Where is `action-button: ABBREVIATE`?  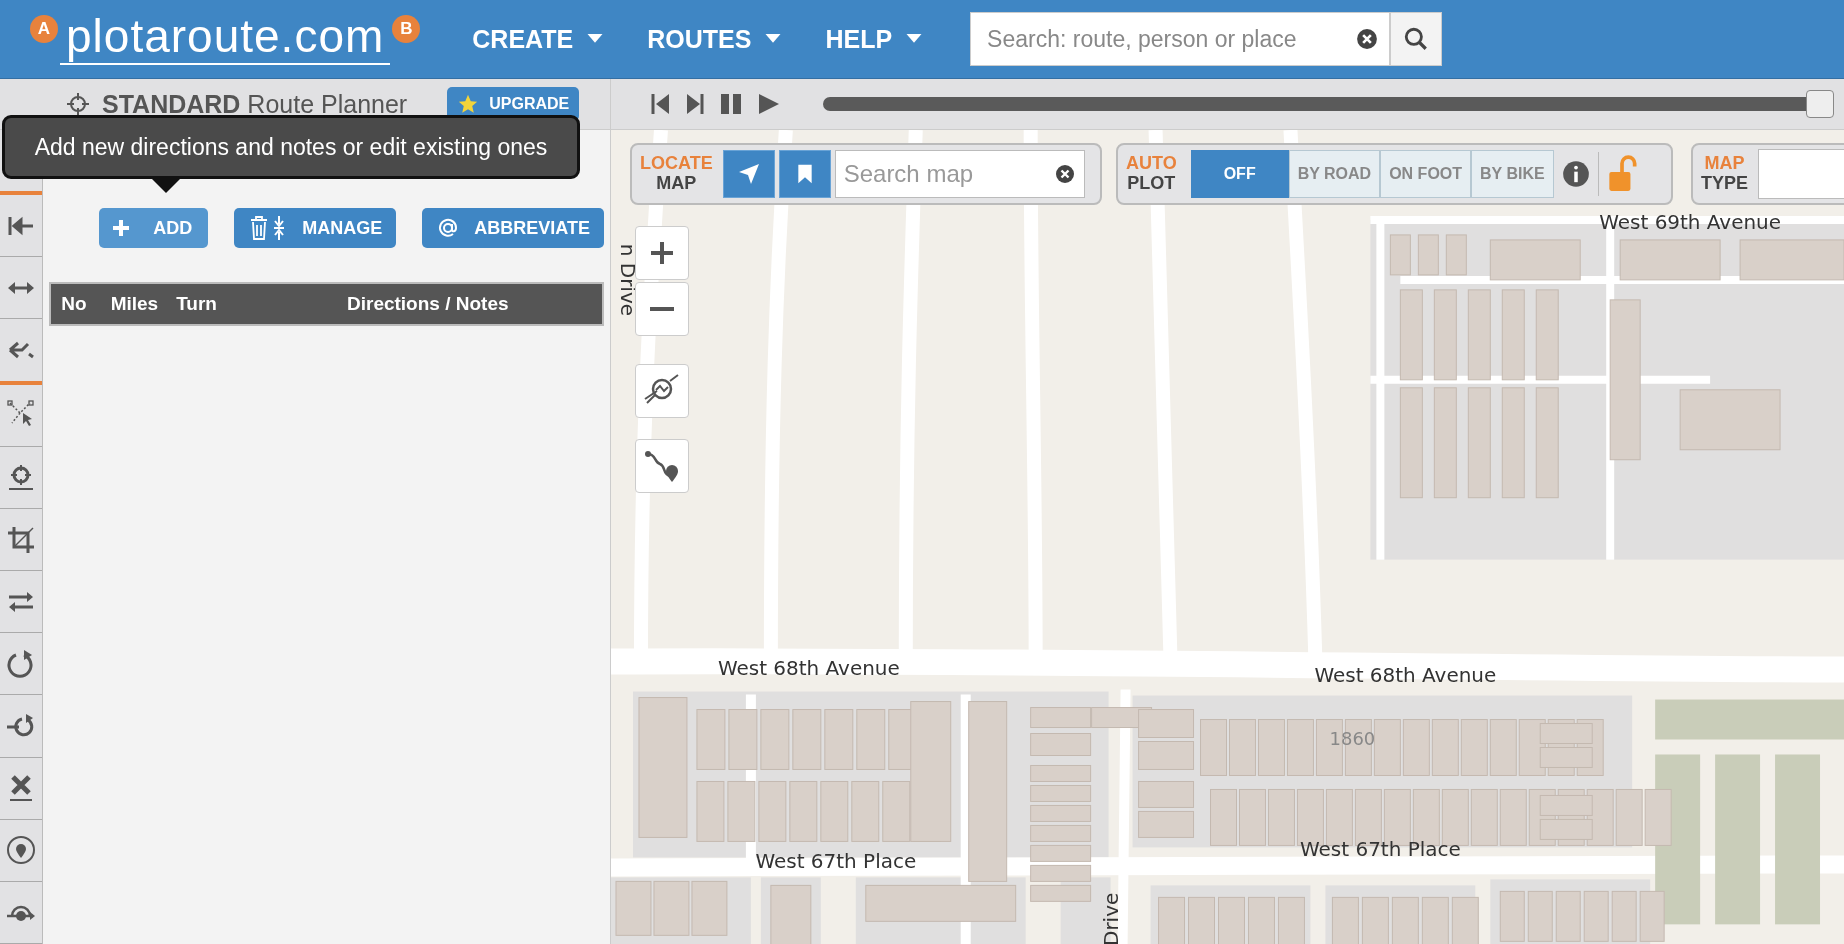
action-button: ABBREVIATE is located at coordinates (513, 228).